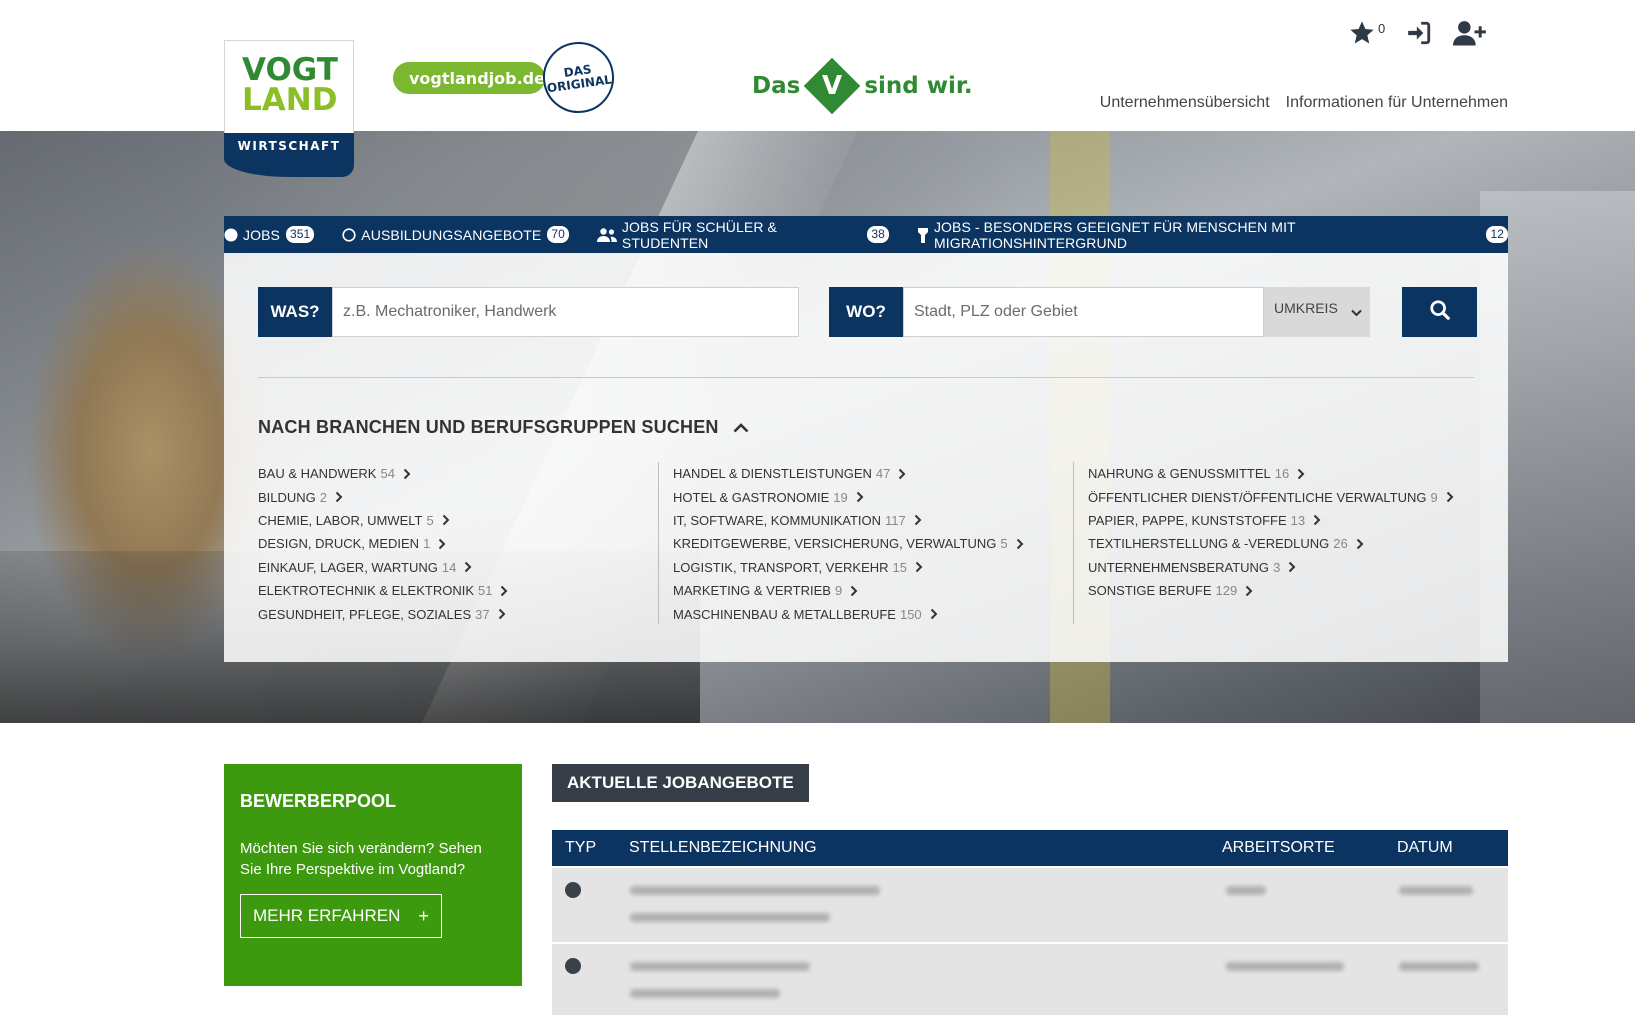  What do you see at coordinates (1397, 103) in the screenshot?
I see `nav-informationen-fuer-unternehmen: Informationen für Unternehmen` at bounding box center [1397, 103].